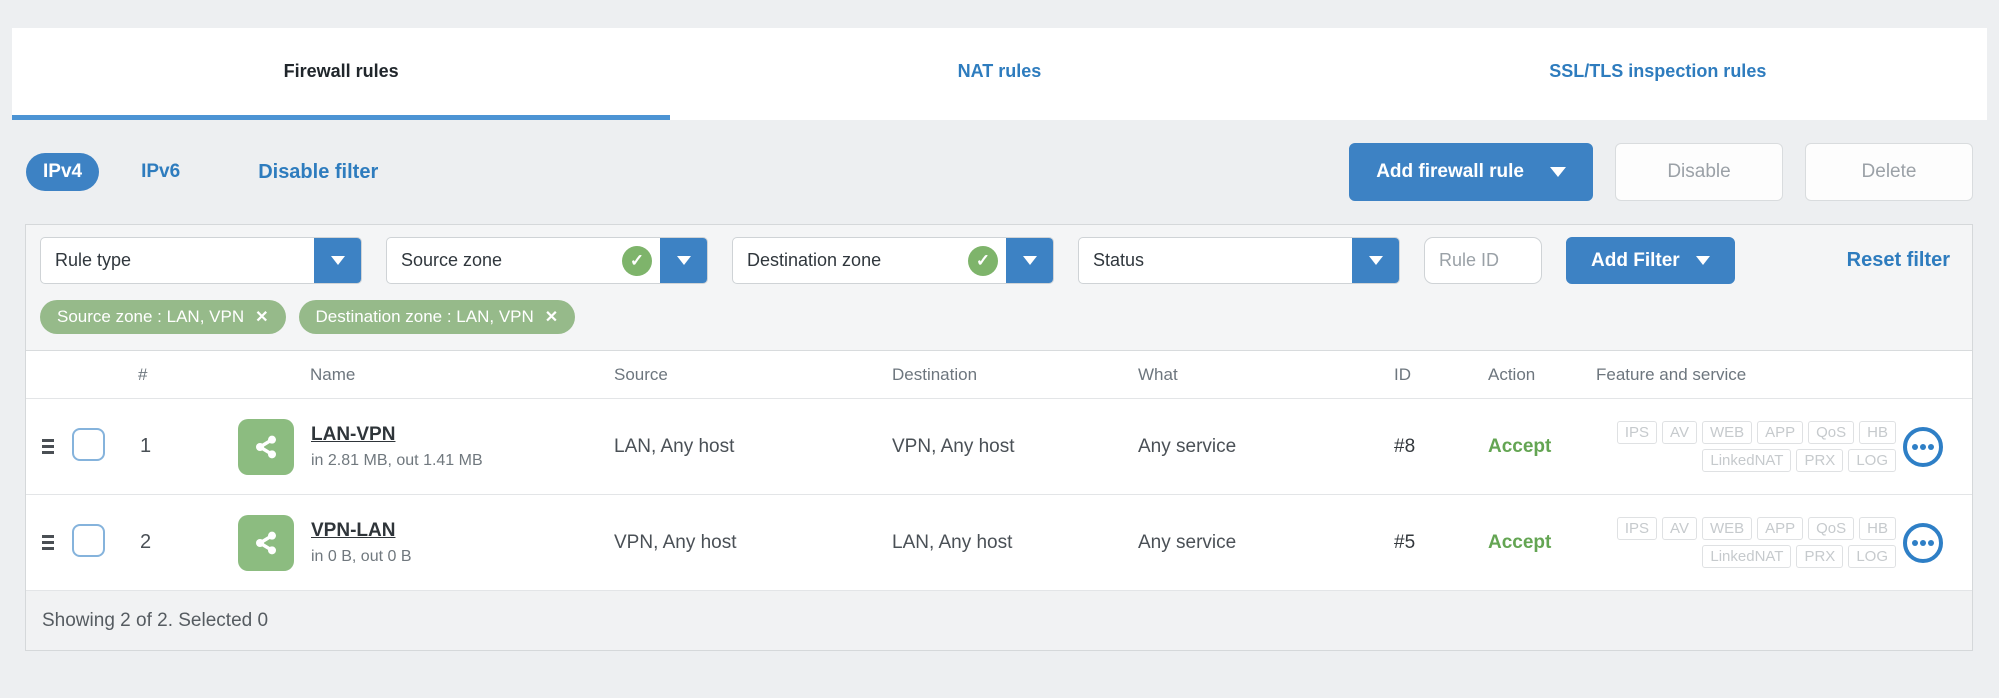  I want to click on add-filter-button: Add Filter, so click(1650, 260).